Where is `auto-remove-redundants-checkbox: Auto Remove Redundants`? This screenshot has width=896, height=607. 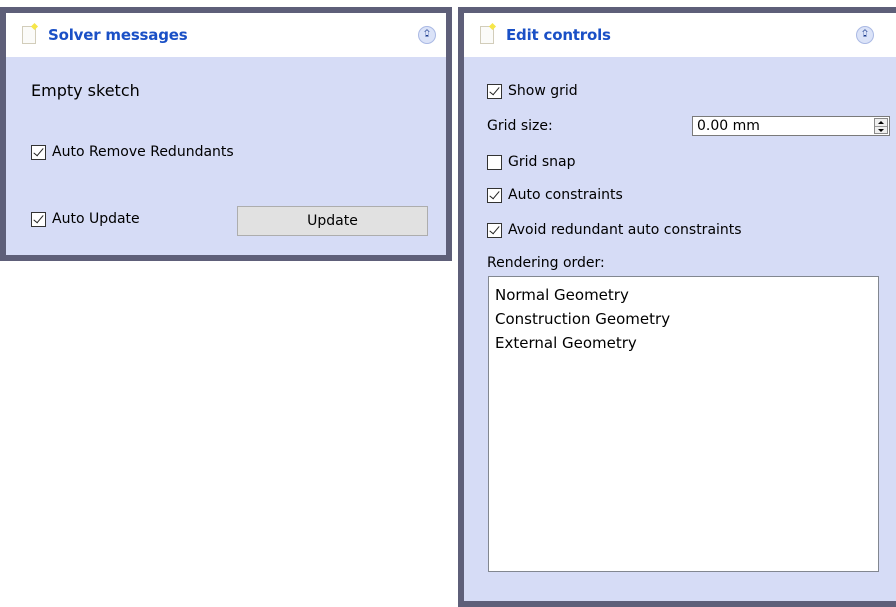 auto-remove-redundants-checkbox: Auto Remove Redundants is located at coordinates (132, 152).